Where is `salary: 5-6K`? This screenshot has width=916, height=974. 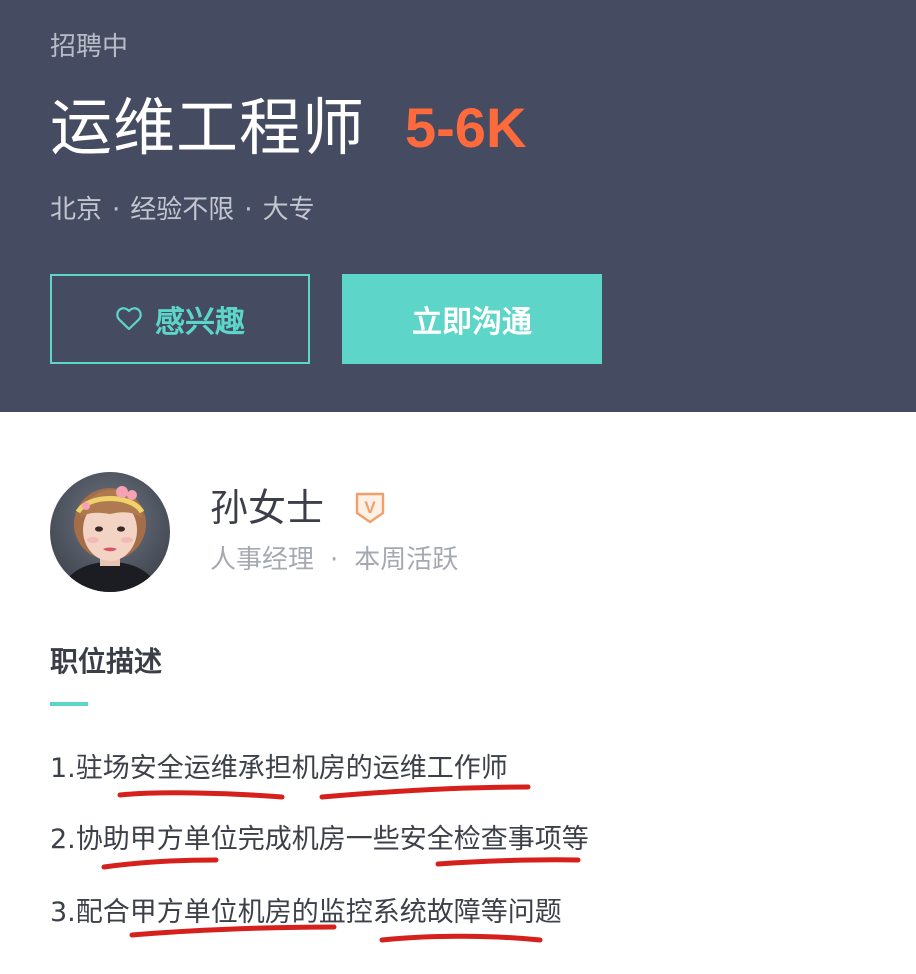
salary: 5-6K is located at coordinates (466, 127).